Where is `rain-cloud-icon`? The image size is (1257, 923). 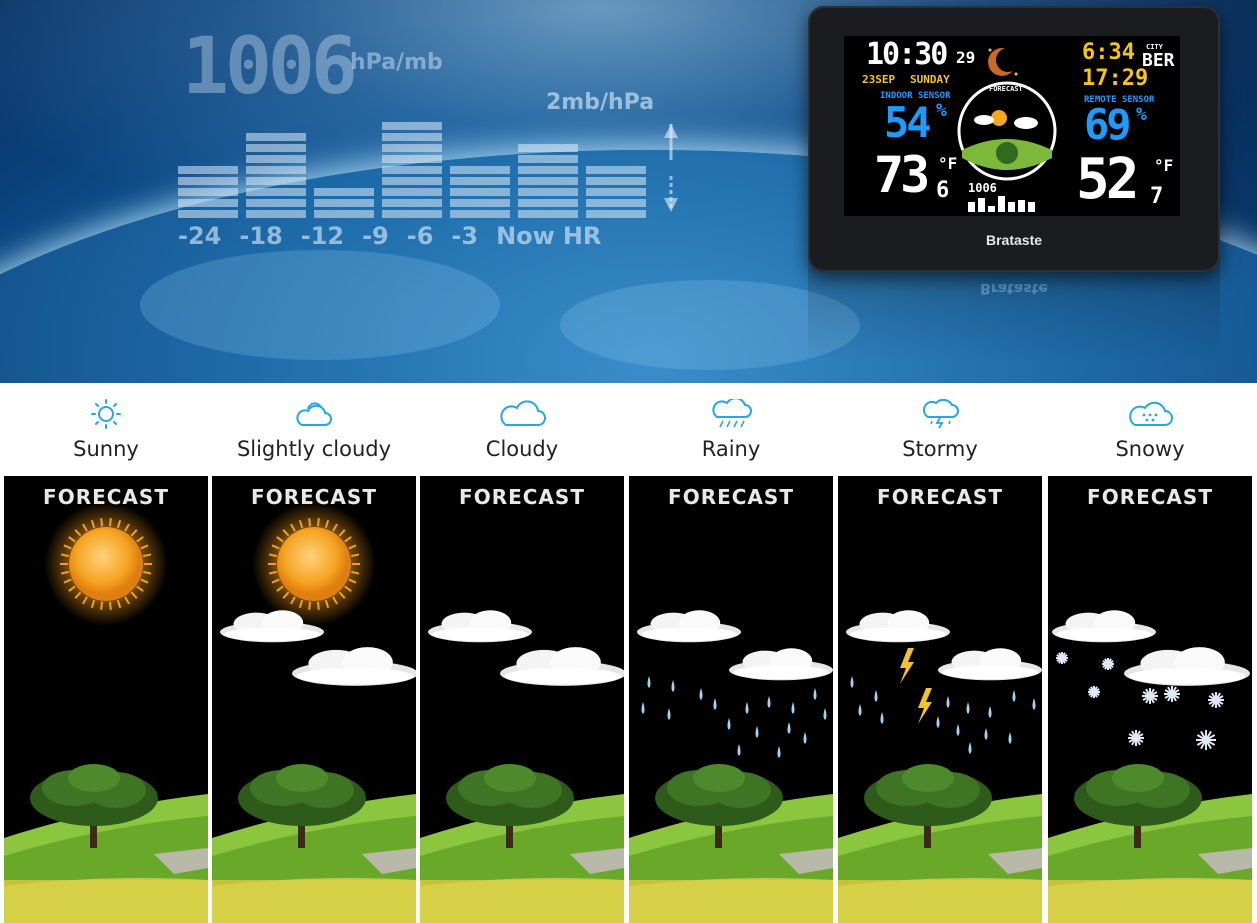
rain-cloud-icon is located at coordinates (731, 415).